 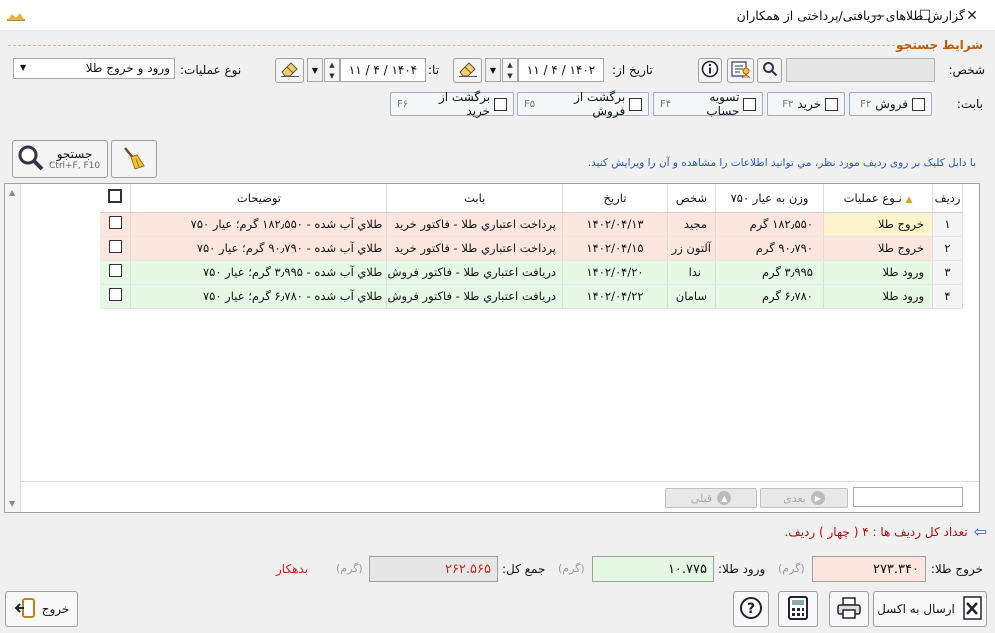 What do you see at coordinates (909, 199) in the screenshot?
I see `sort-asc-icon: ▲` at bounding box center [909, 199].